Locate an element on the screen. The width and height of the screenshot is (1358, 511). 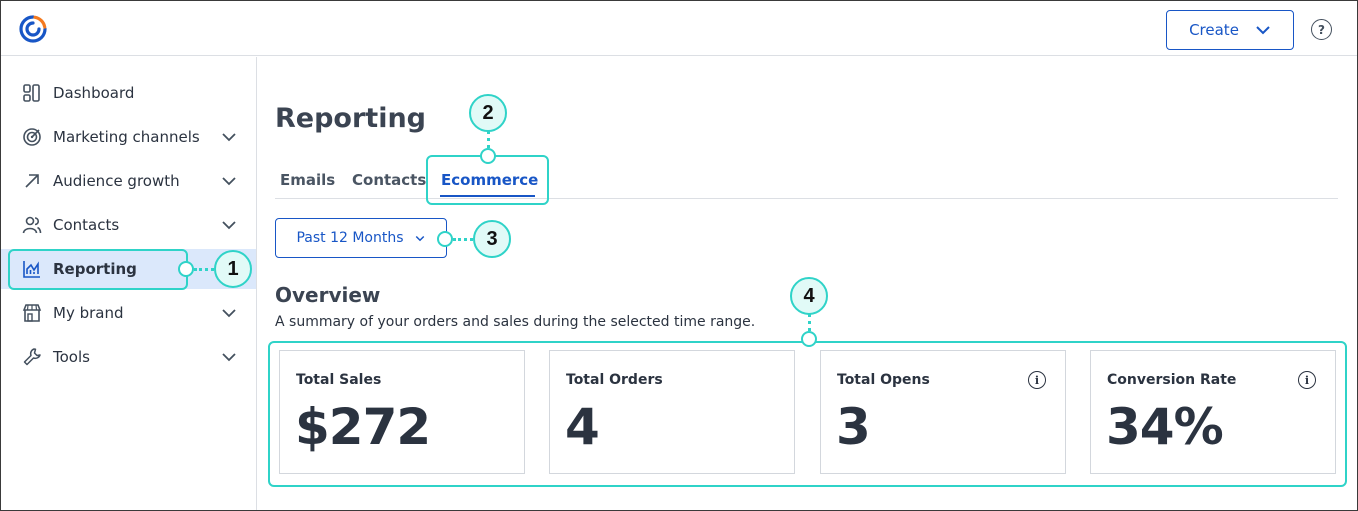
metric-card-total-sales: Total Sales $272 is located at coordinates (402, 412).